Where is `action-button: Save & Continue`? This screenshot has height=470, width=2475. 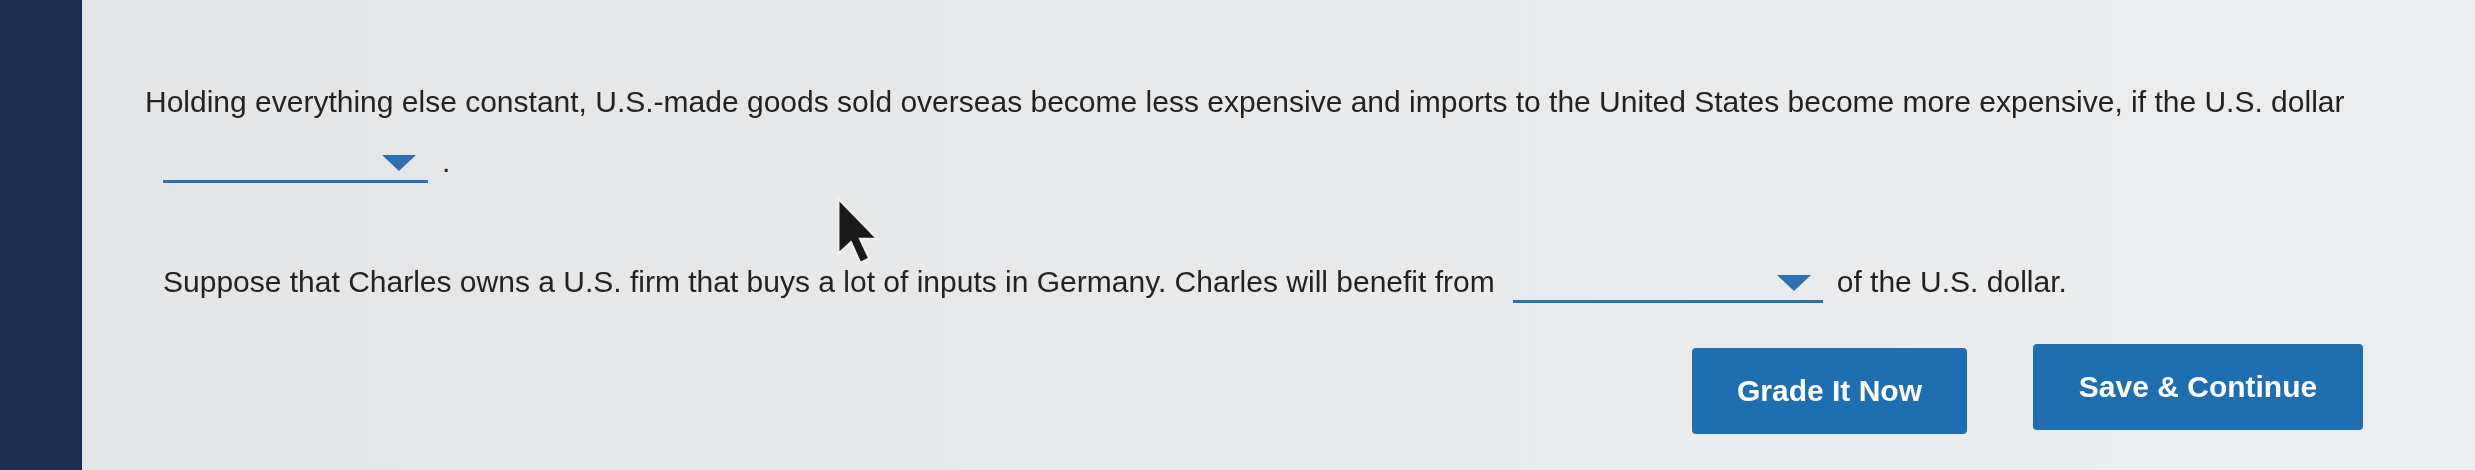 action-button: Save & Continue is located at coordinates (2198, 387).